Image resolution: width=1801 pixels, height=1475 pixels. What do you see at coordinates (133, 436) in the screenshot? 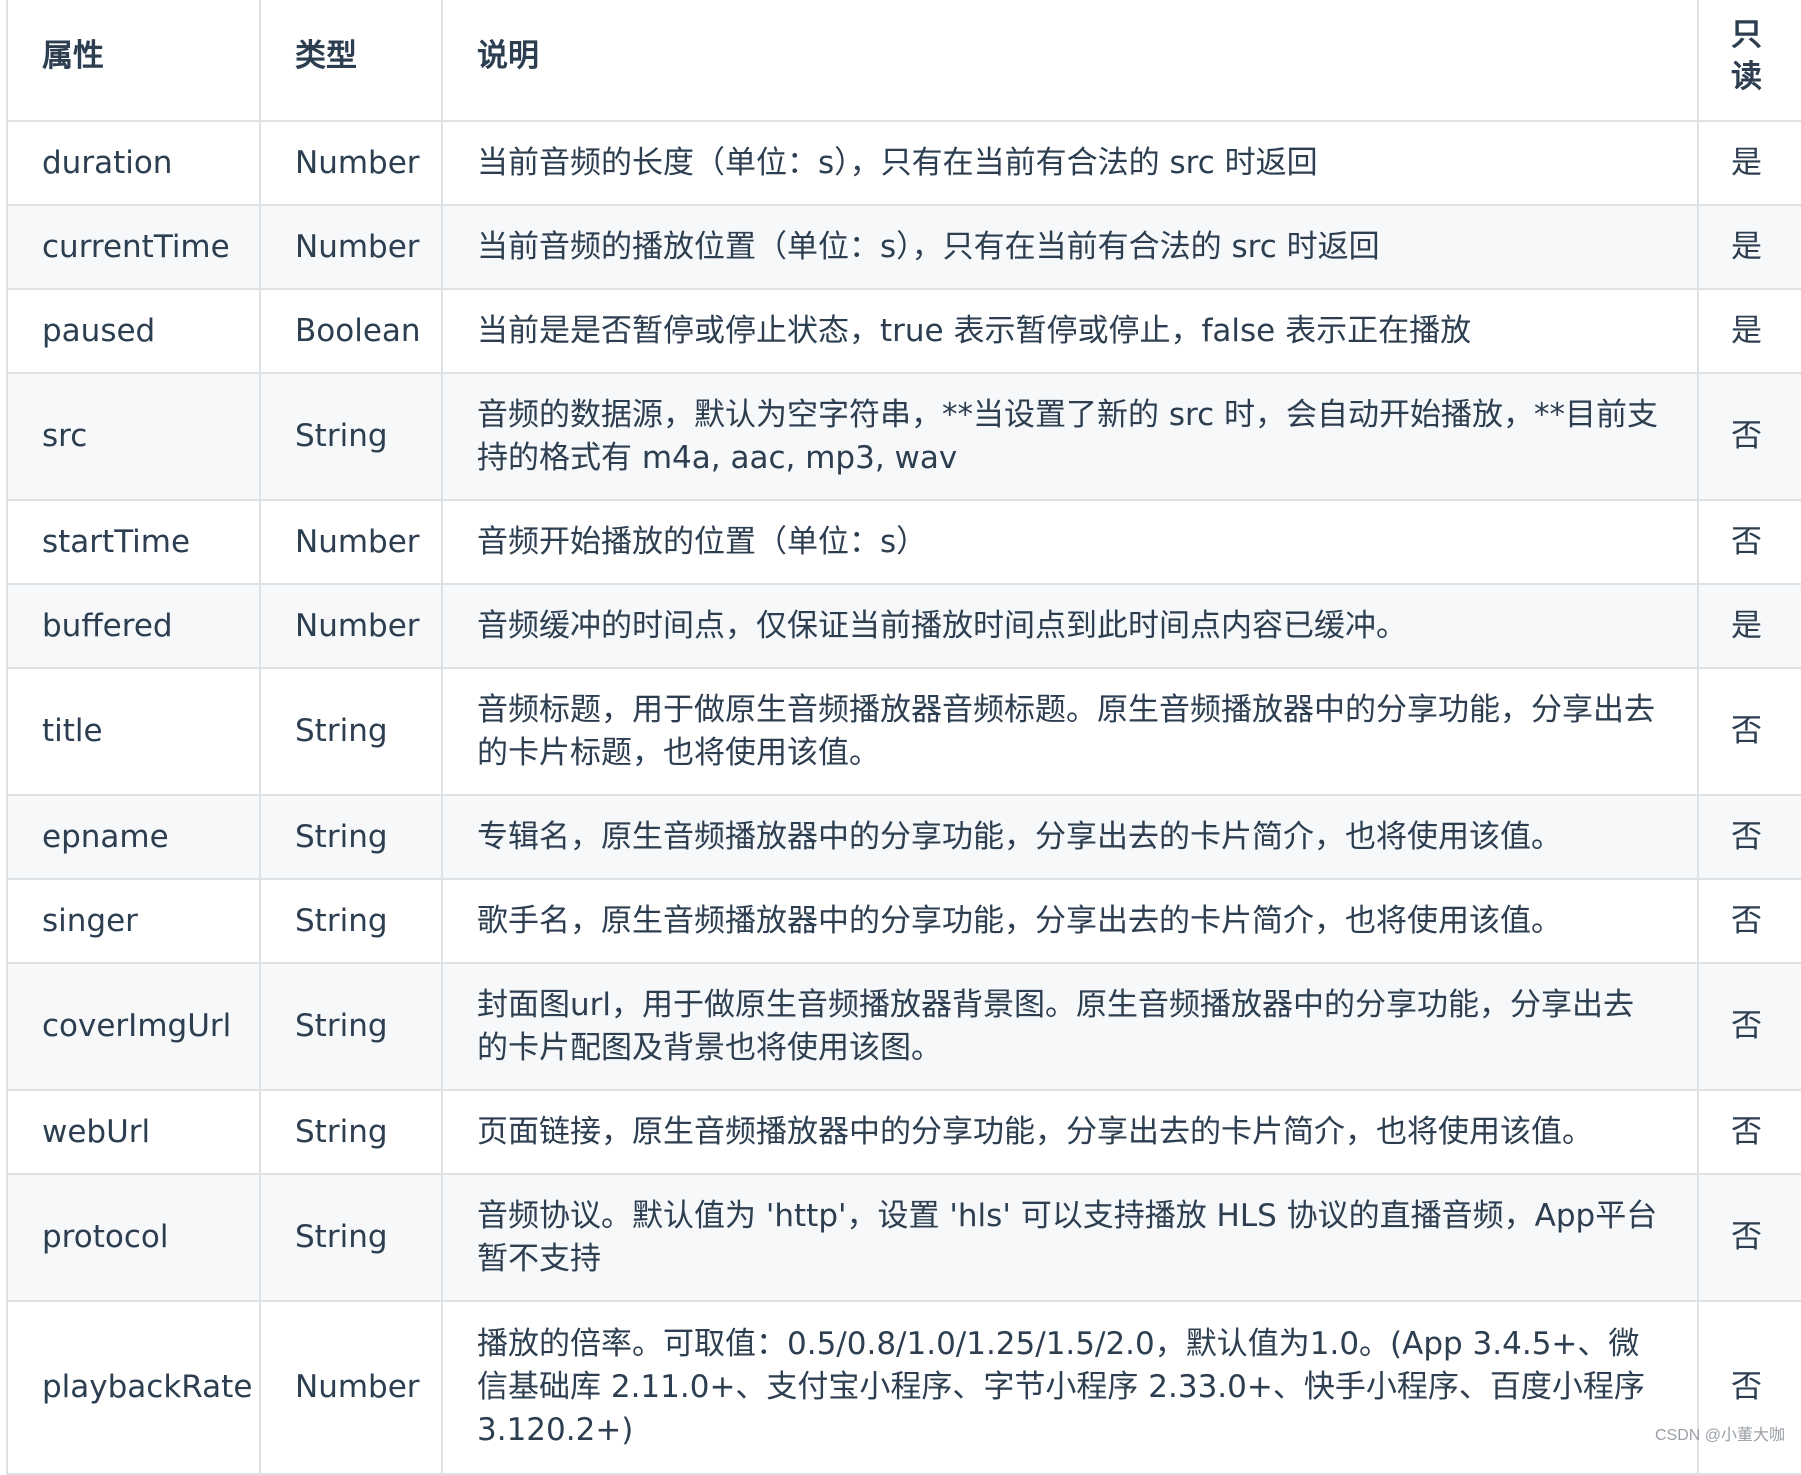
I see `cell-attribute: src` at bounding box center [133, 436].